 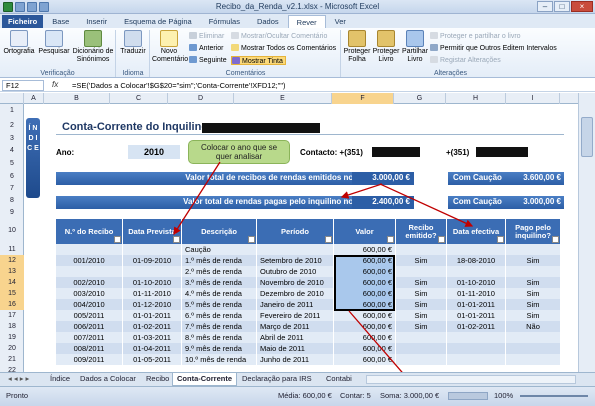 What do you see at coordinates (587, 137) in the screenshot?
I see `scroll-thumb` at bounding box center [587, 137].